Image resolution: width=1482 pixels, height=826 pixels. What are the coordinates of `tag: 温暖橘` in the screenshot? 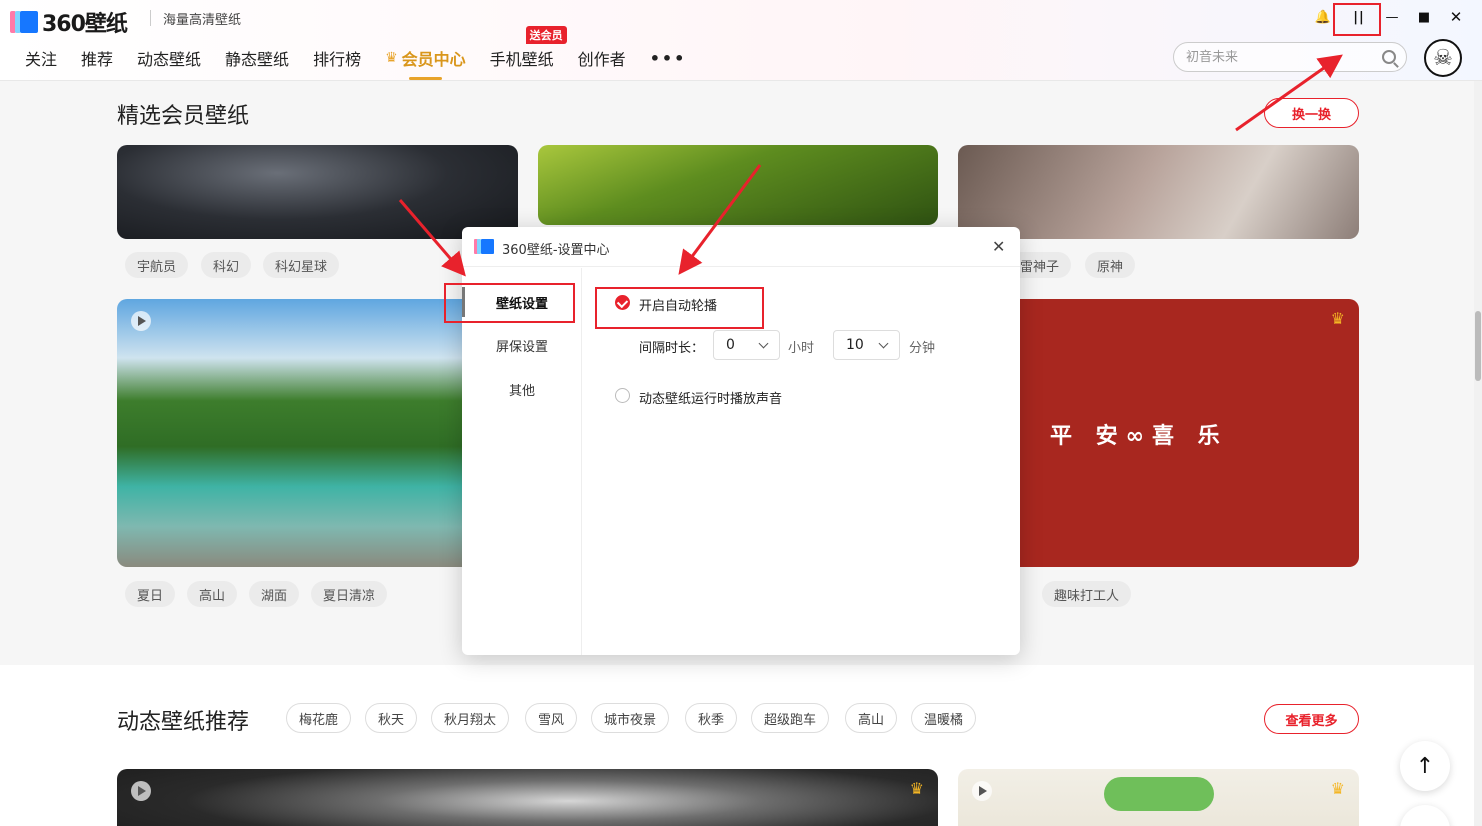 It's located at (944, 718).